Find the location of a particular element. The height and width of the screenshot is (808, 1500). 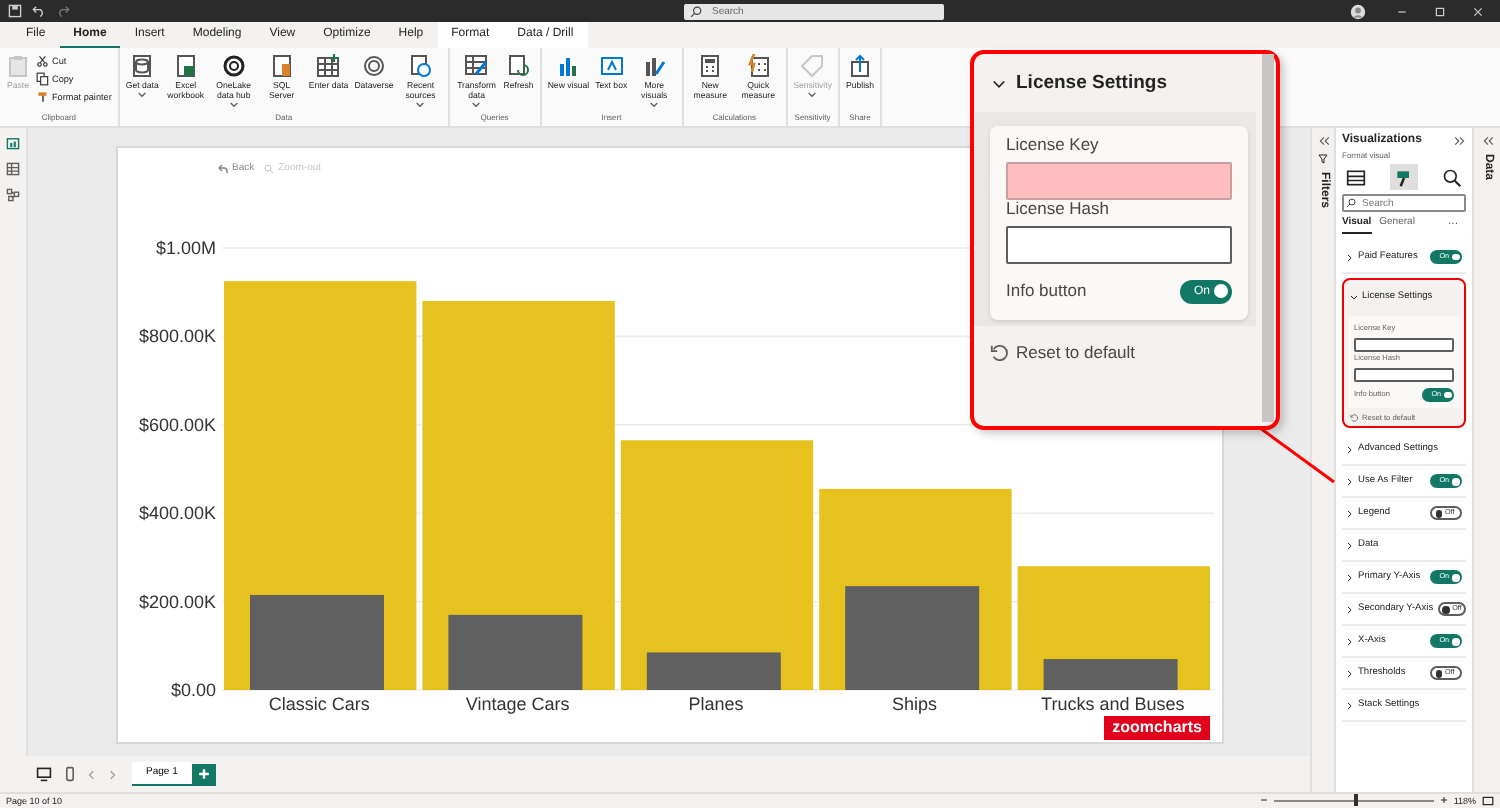

magnifier-icon is located at coordinates (1452, 177).